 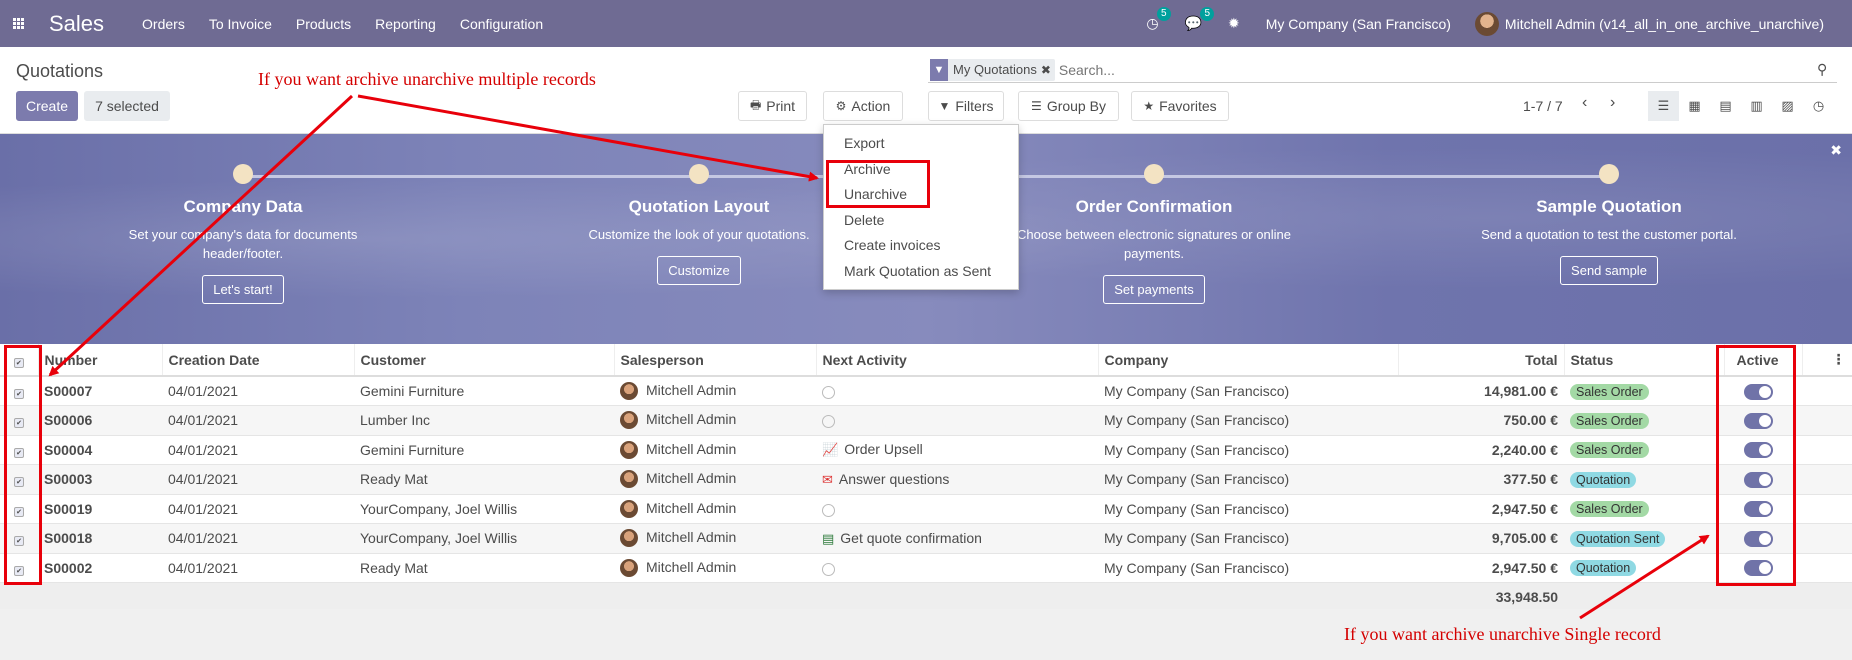 What do you see at coordinates (828, 539) in the screenshot?
I see `list-icon: ▤` at bounding box center [828, 539].